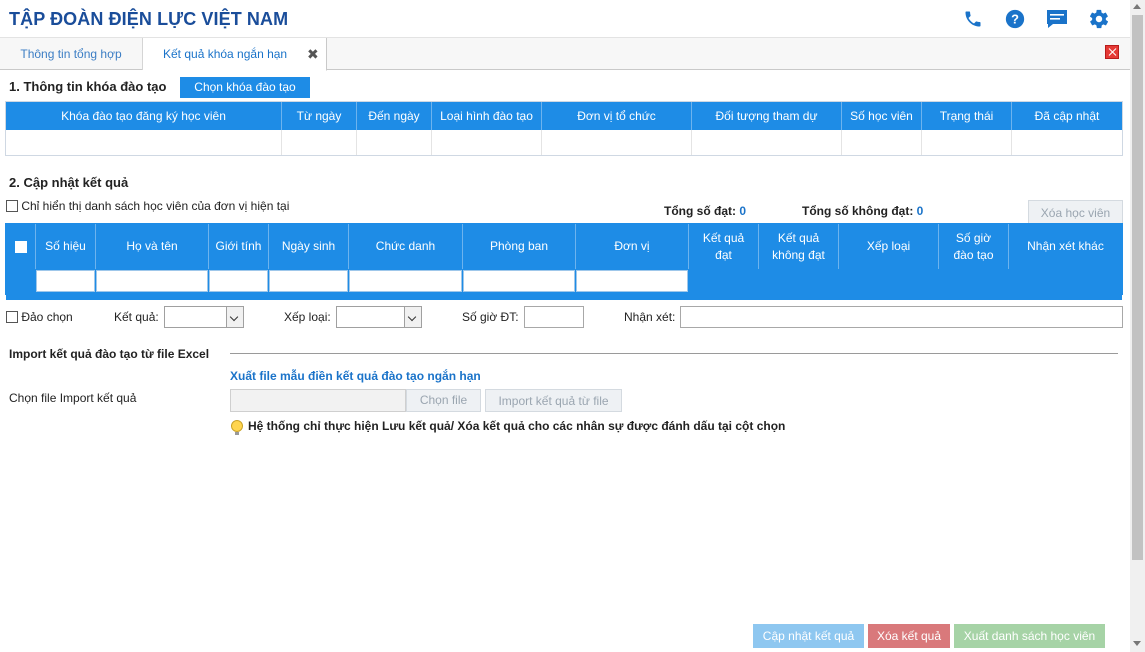 The image size is (1145, 652). I want to click on passed-value: 0, so click(743, 211).